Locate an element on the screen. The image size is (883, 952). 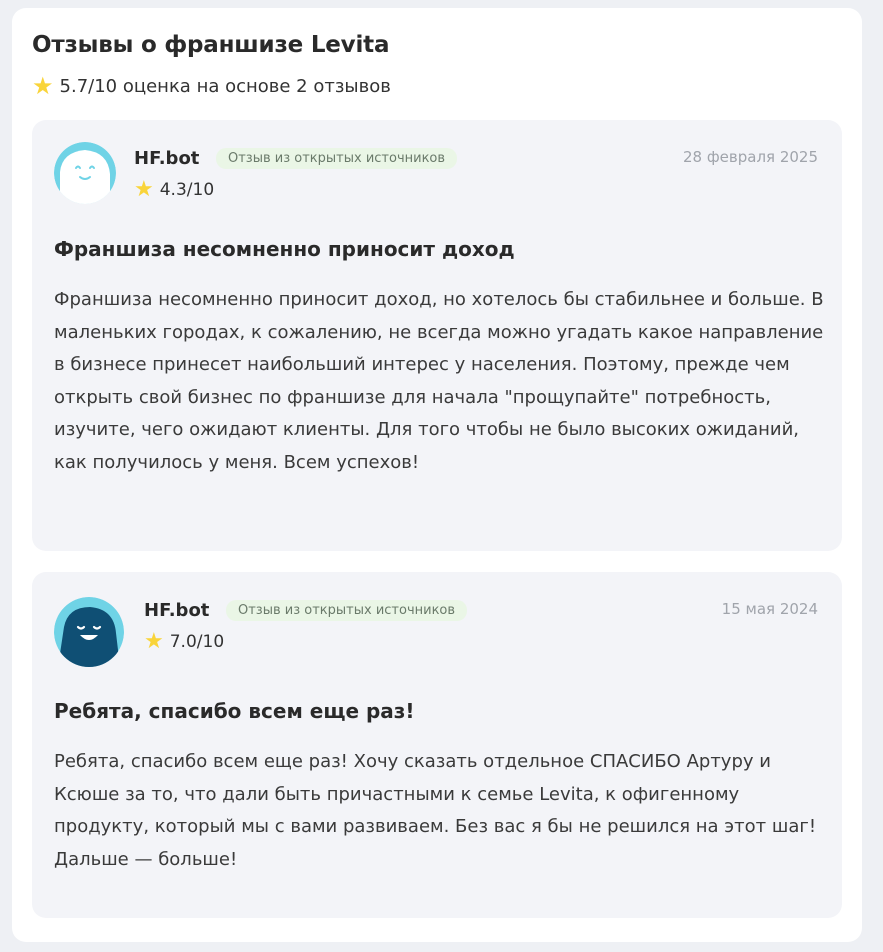
review-title: Ребята, спасибо всем еще раз! is located at coordinates (234, 711).